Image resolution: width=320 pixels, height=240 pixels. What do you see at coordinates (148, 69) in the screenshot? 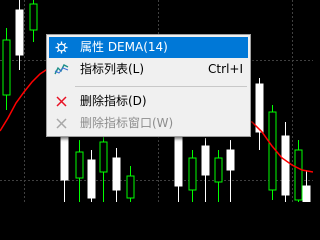
I see `menu-item-indicator-list: 指标列表(L) Ctrl+I` at bounding box center [148, 69].